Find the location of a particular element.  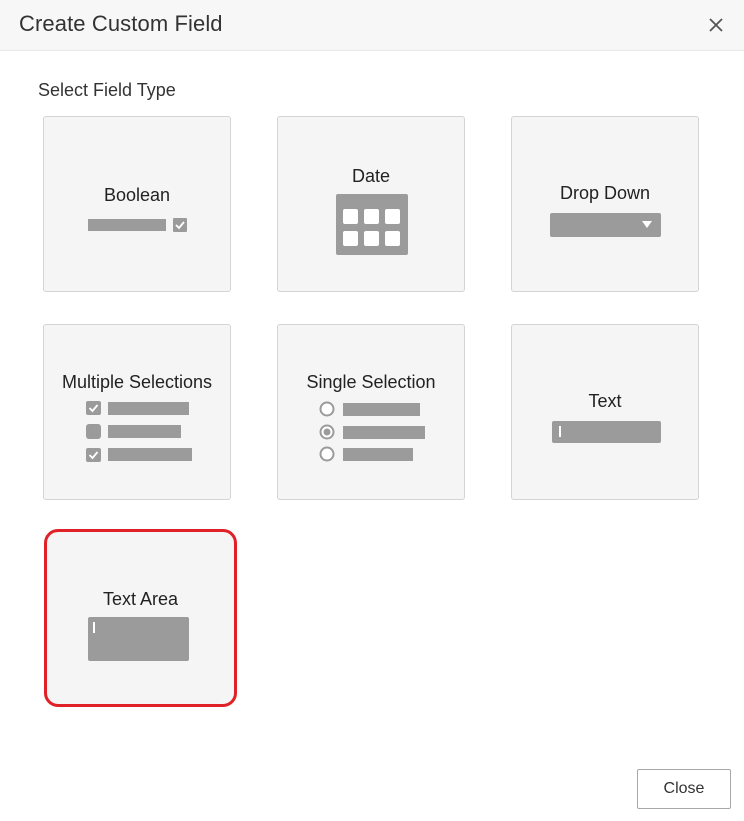

calendar-icon is located at coordinates (372, 224).